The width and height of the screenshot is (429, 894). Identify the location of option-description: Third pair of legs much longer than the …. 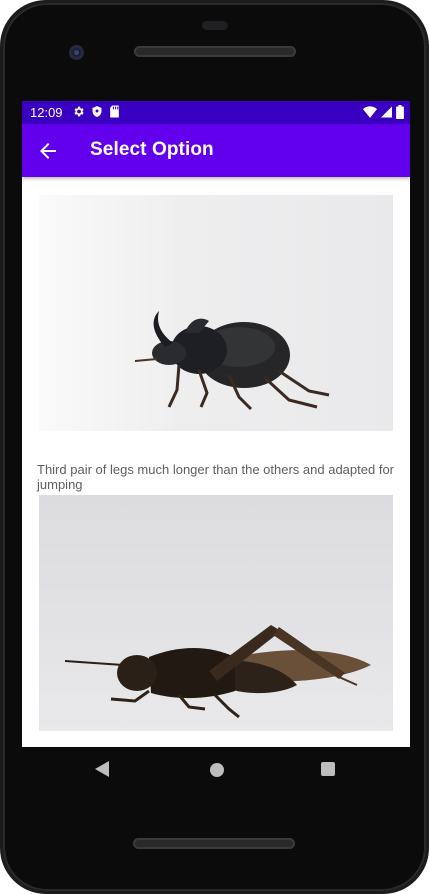
(215, 477).